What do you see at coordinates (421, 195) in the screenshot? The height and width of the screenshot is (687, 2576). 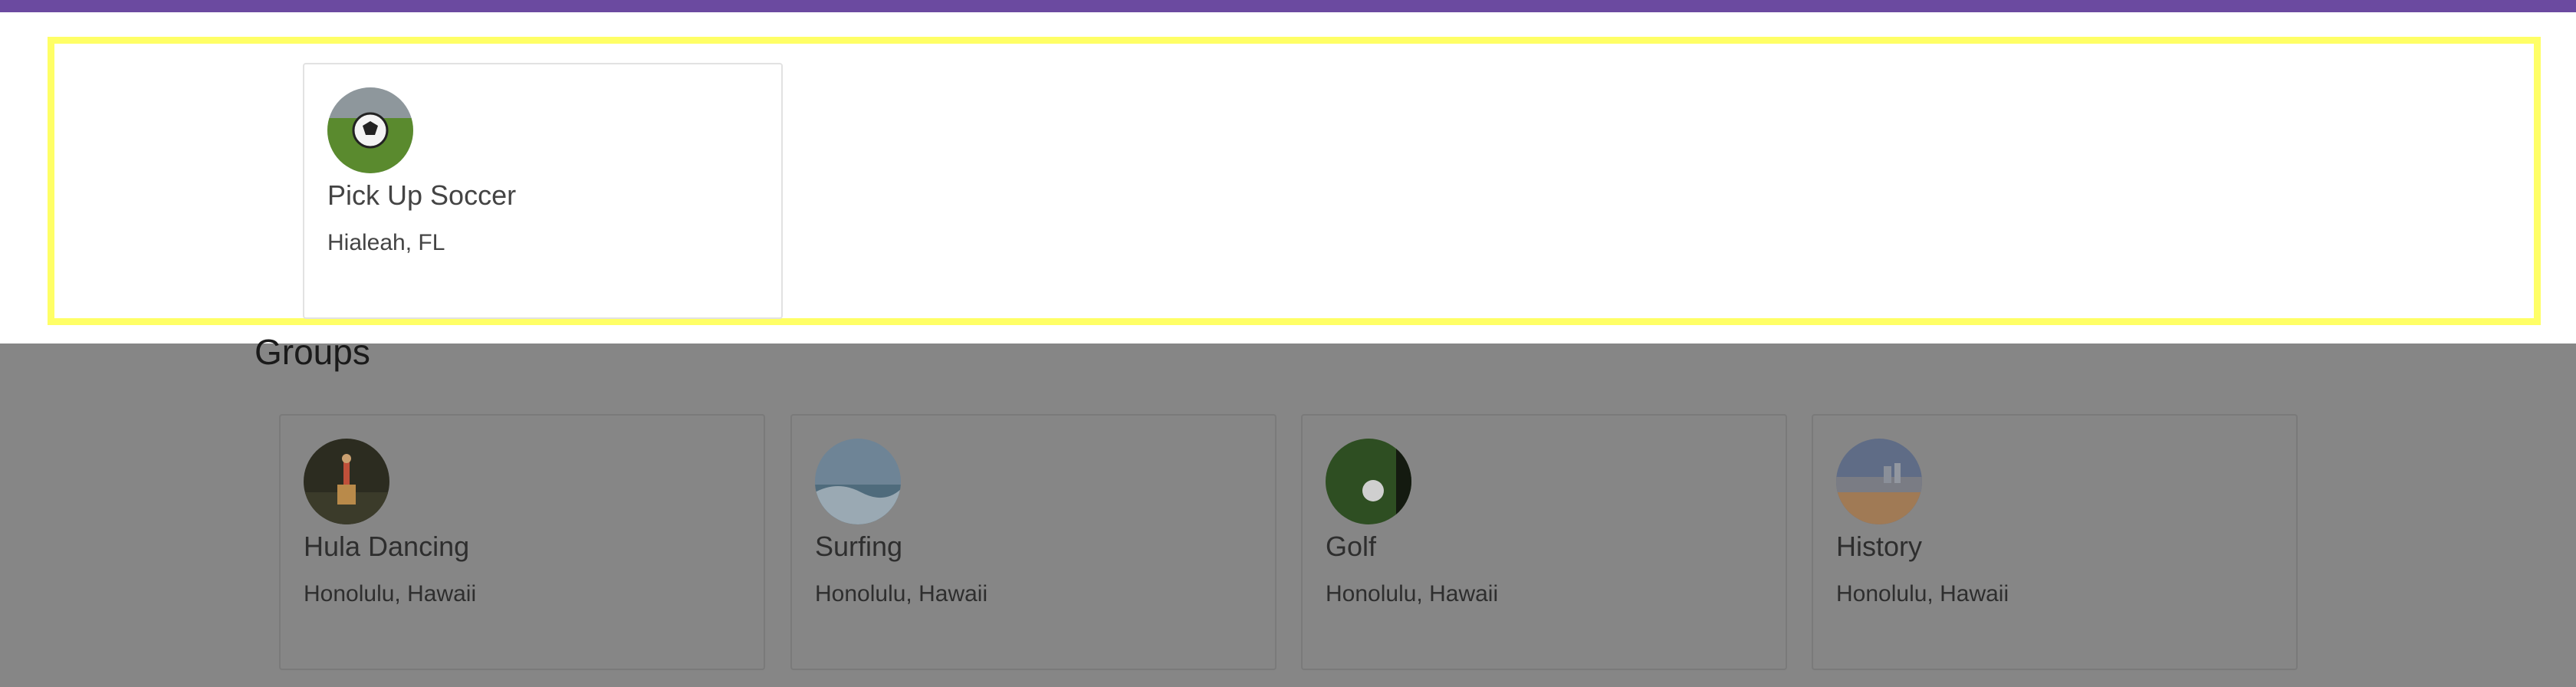 I see `group-name: Pick Up Soccer` at bounding box center [421, 195].